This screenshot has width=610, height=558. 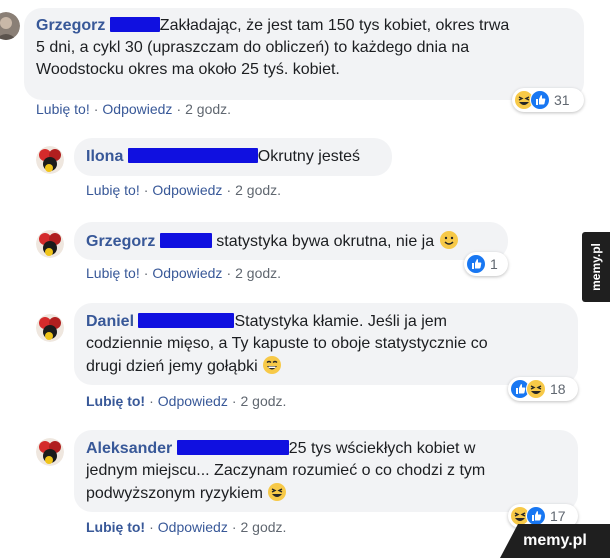 I want to click on reaction-count: 17, so click(x=558, y=516).